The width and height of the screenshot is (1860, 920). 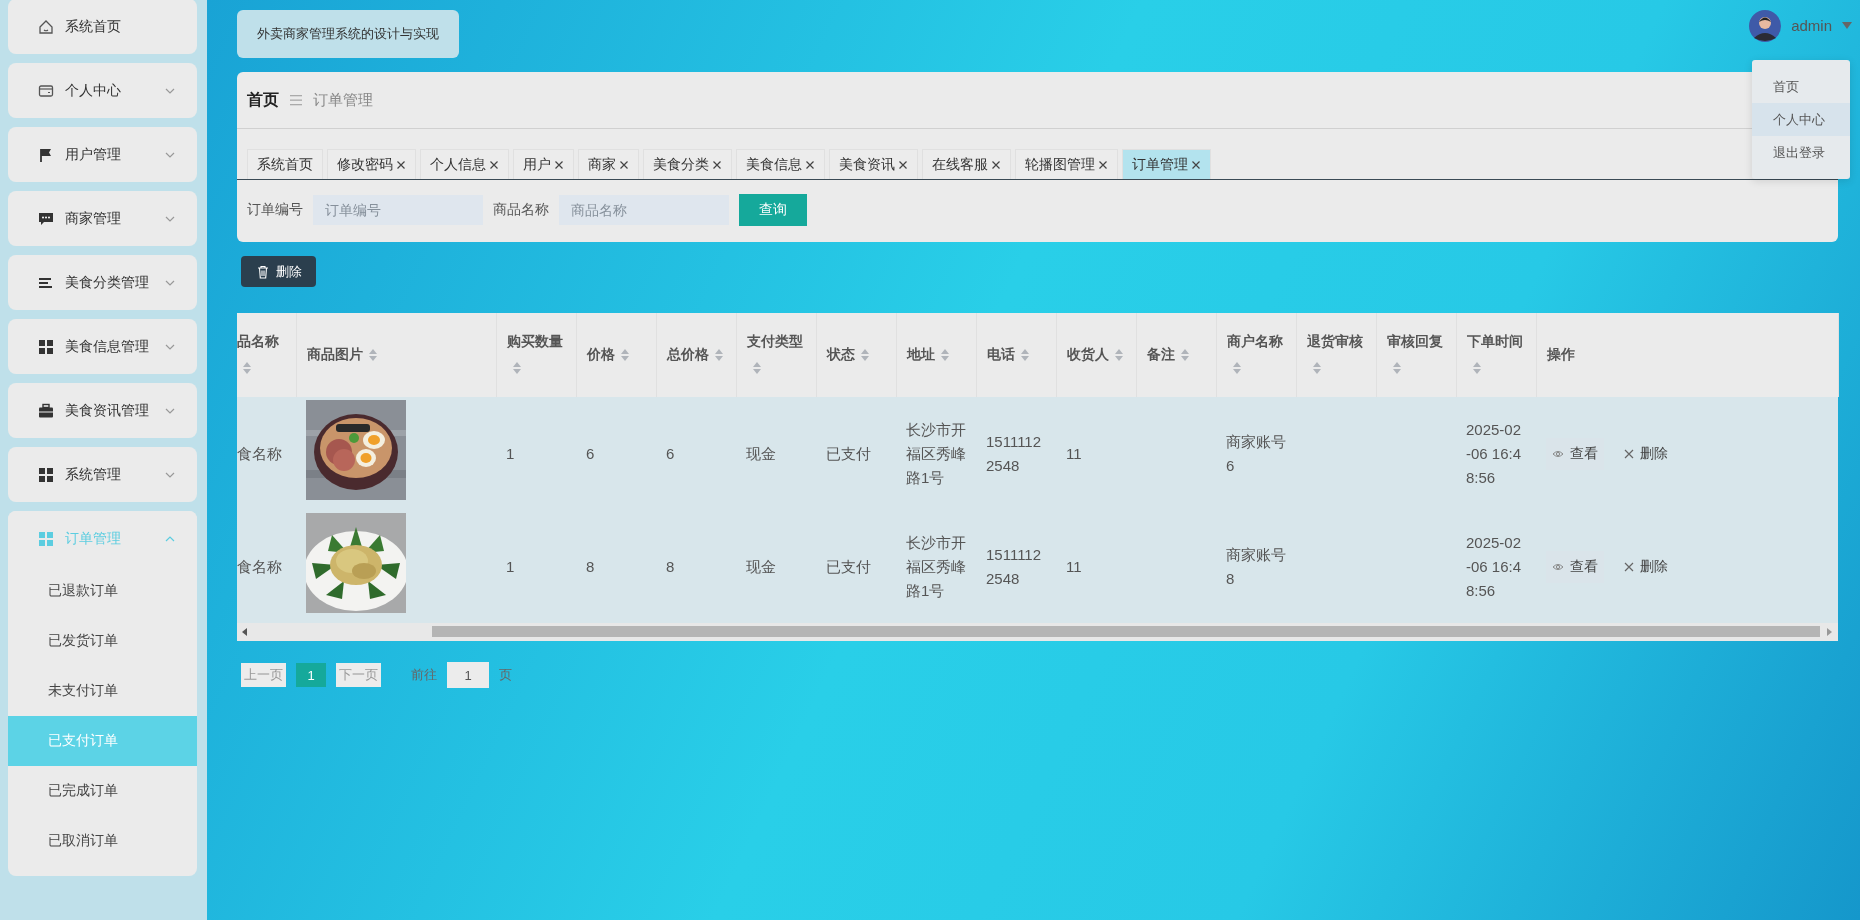 I want to click on column-header: 备注, so click(x=1176, y=355).